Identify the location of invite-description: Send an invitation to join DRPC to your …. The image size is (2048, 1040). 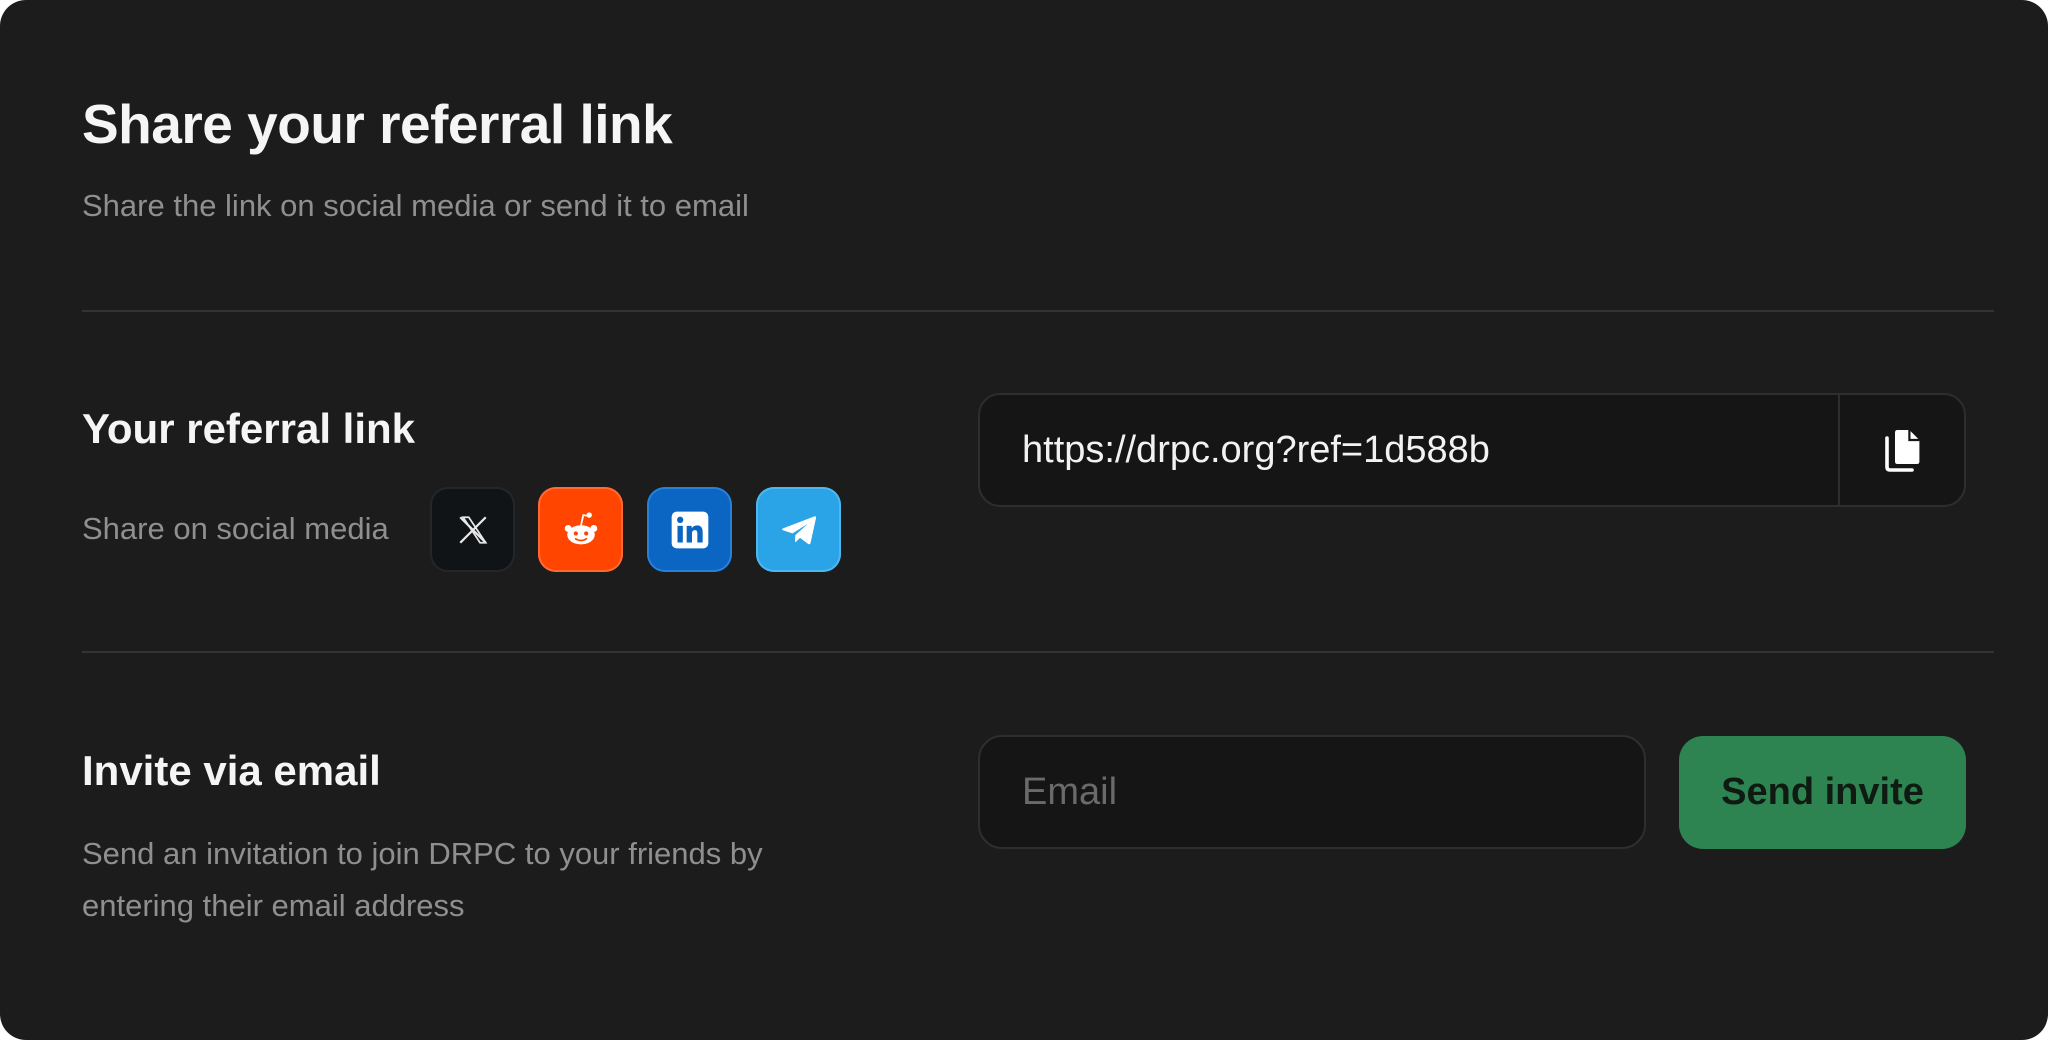
(422, 879).